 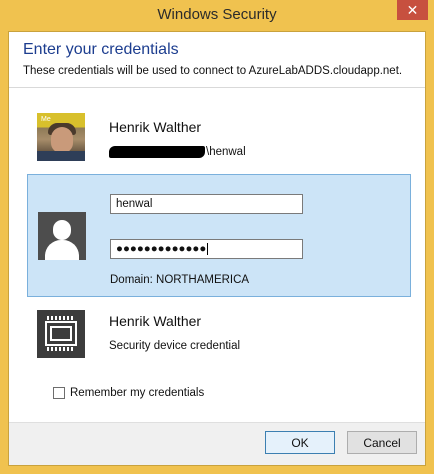 What do you see at coordinates (61, 349) in the screenshot?
I see `chip-pins-bottom` at bounding box center [61, 349].